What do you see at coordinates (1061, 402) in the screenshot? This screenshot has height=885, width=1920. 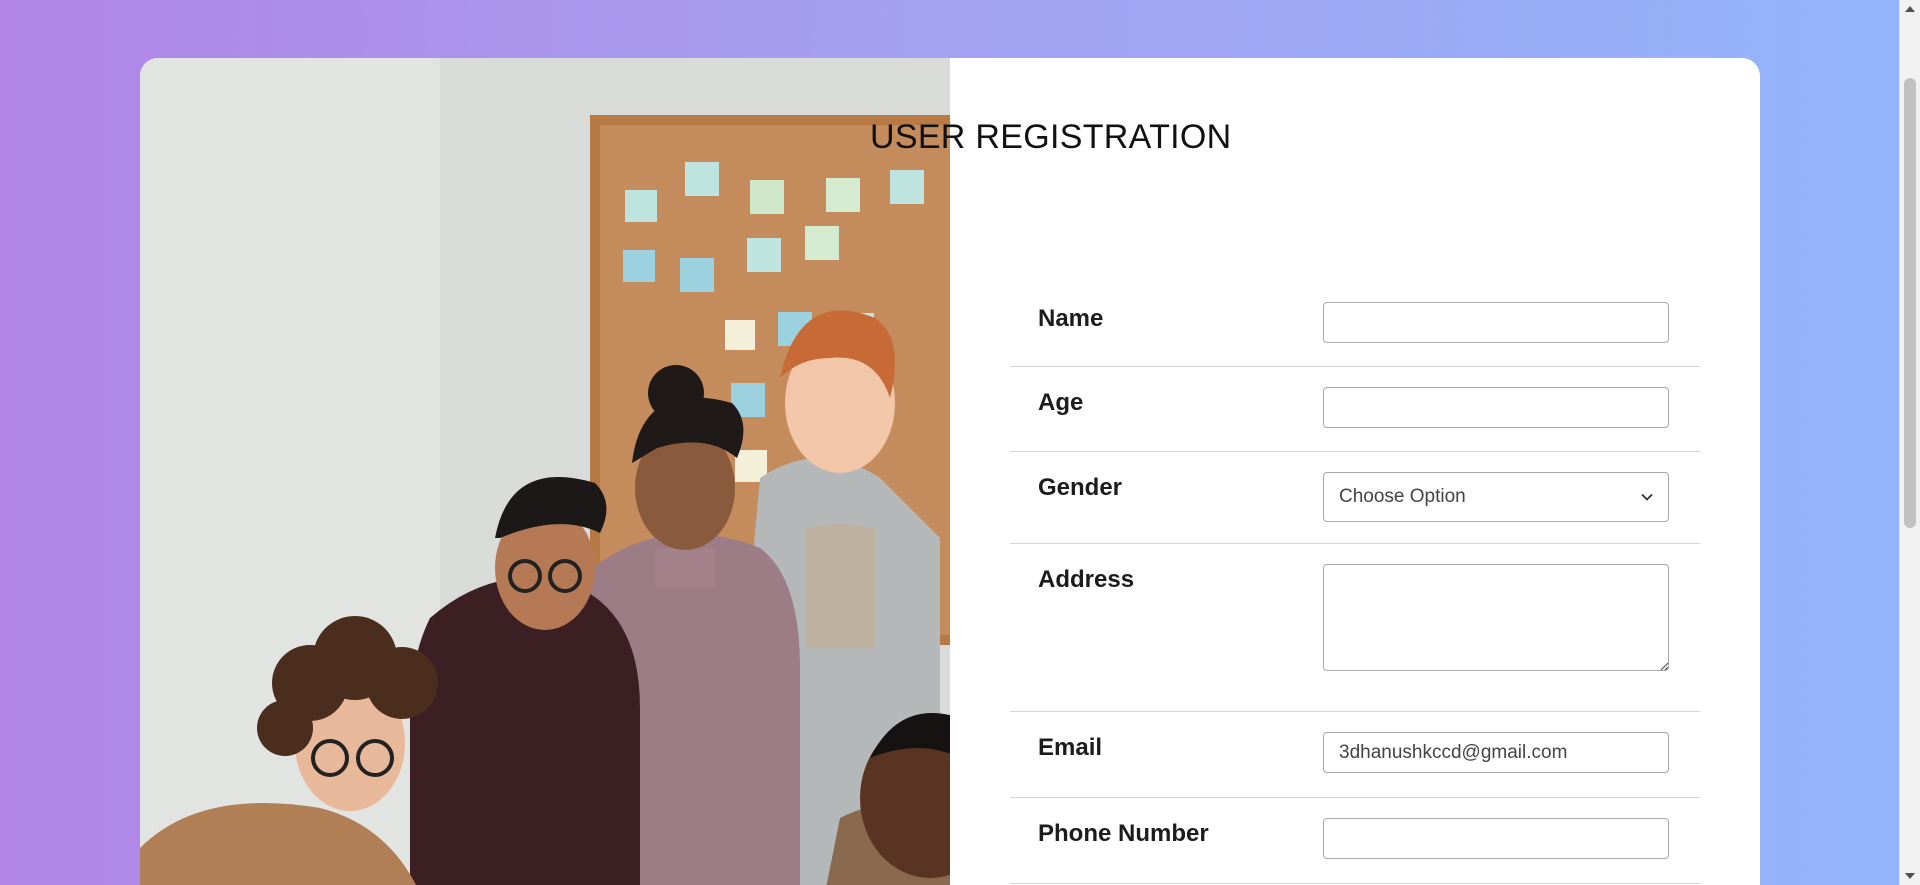 I see `age-label: Age` at bounding box center [1061, 402].